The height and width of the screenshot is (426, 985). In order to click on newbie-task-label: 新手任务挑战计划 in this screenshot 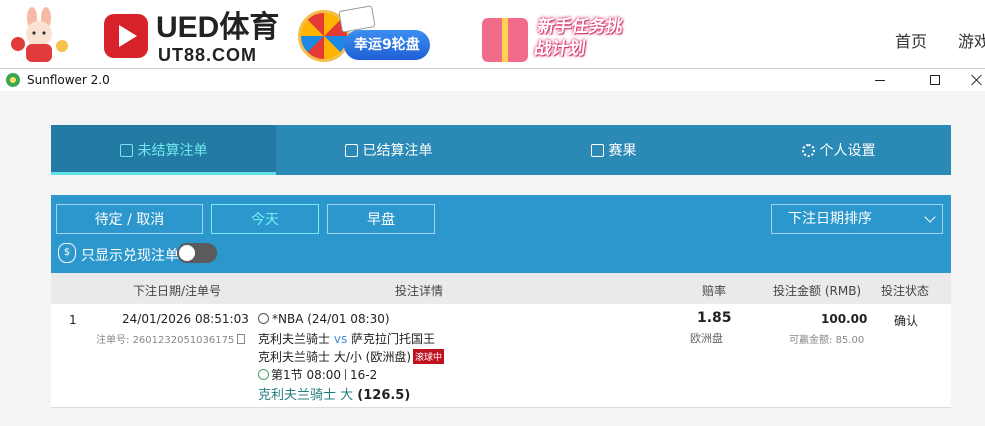, I will do `click(578, 38)`.